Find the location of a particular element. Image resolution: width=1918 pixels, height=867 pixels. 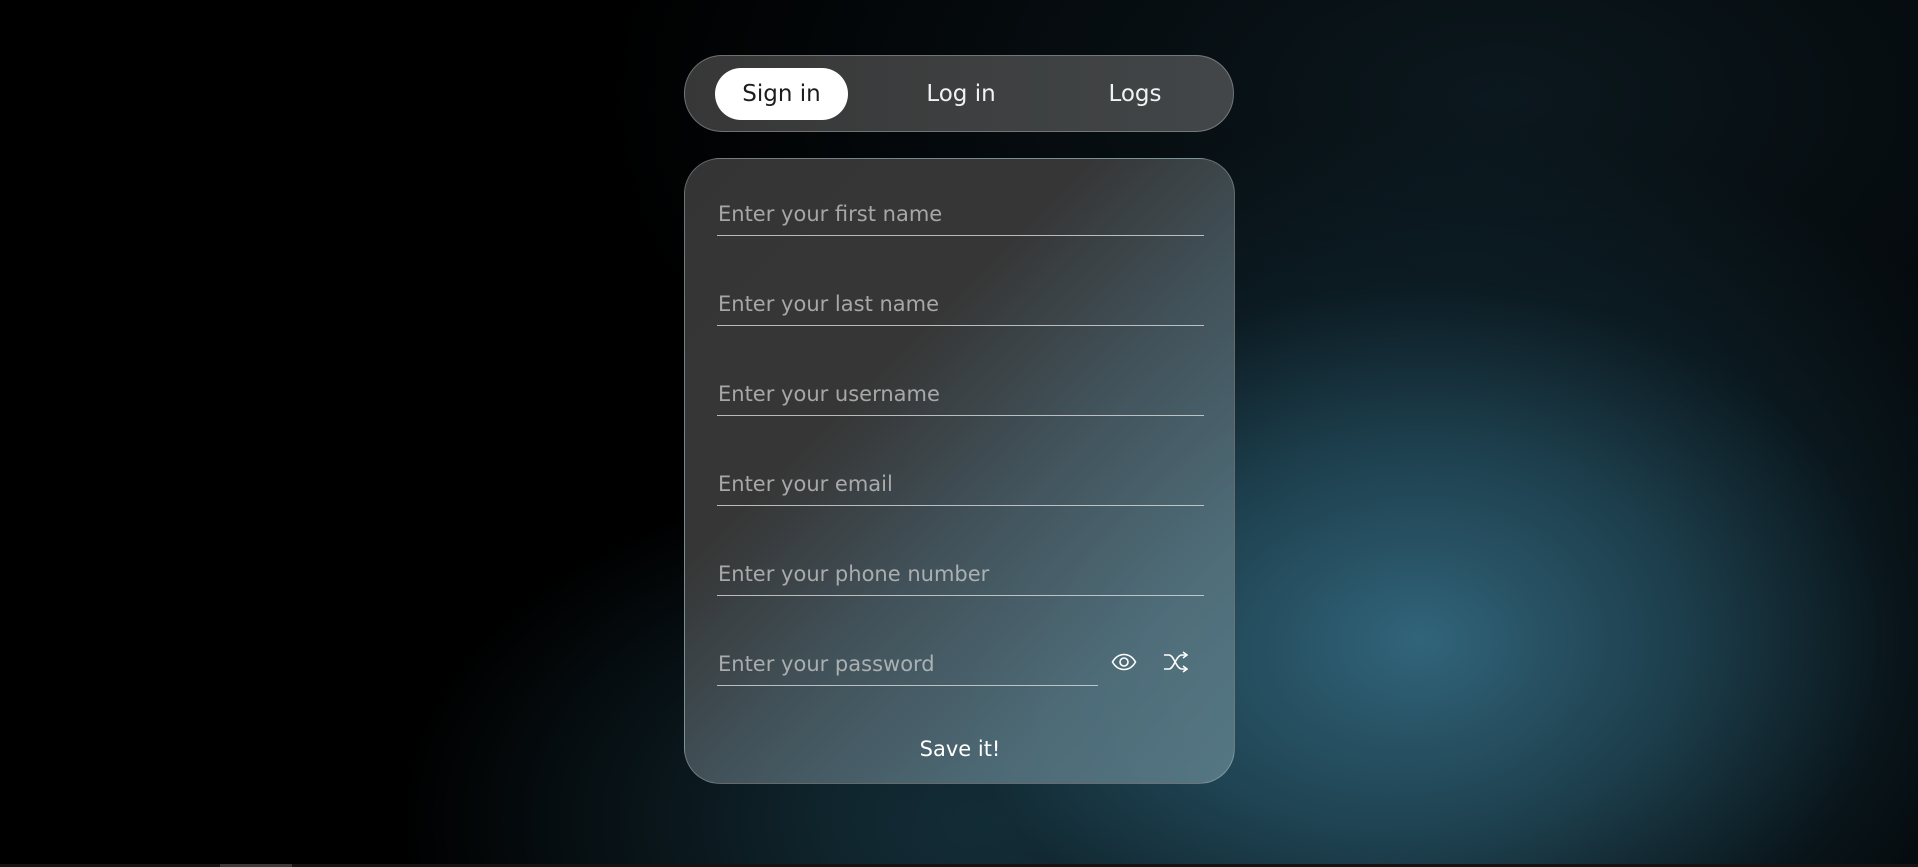

last-name-field is located at coordinates (960, 304).